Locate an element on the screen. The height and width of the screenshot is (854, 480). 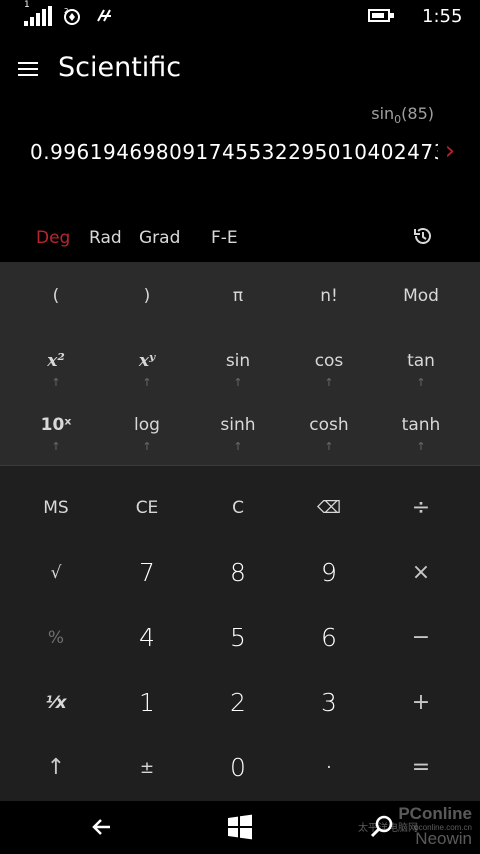
key-1: 1 is located at coordinates (147, 703).